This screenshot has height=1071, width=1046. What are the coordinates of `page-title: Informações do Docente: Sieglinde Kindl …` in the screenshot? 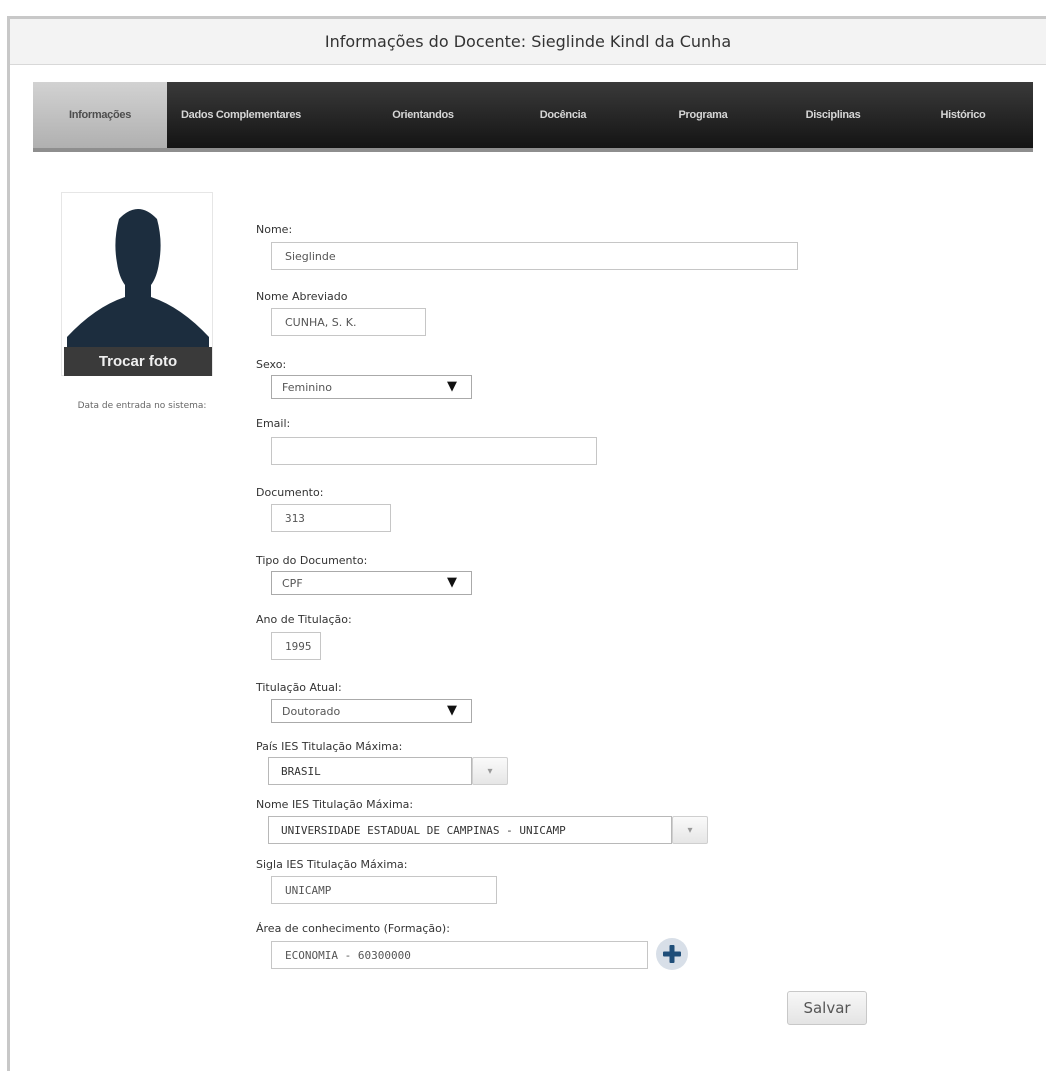 It's located at (528, 42).